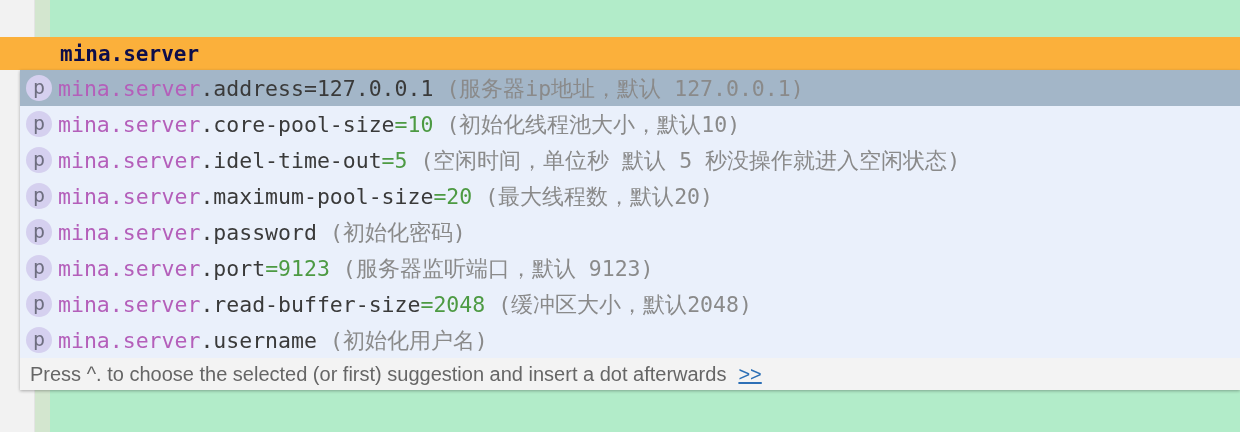  Describe the element at coordinates (17, 53) in the screenshot. I see `gutter` at that location.